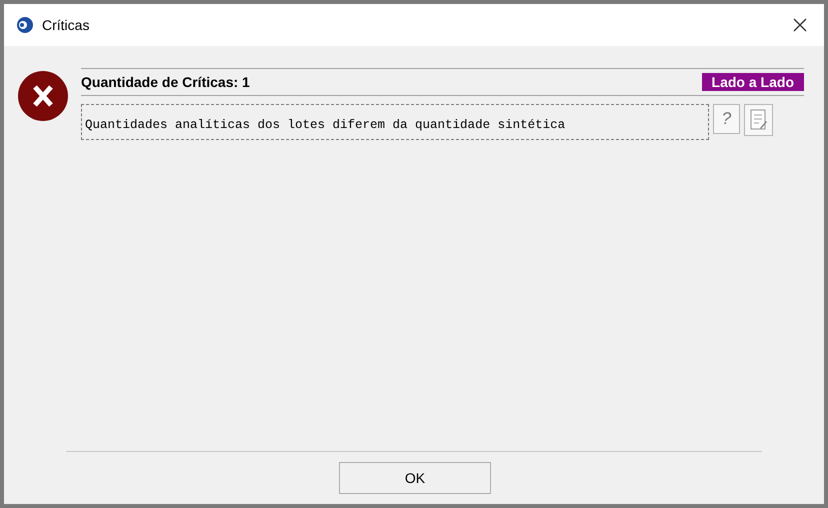 The width and height of the screenshot is (828, 508). I want to click on help-button: ?, so click(726, 119).